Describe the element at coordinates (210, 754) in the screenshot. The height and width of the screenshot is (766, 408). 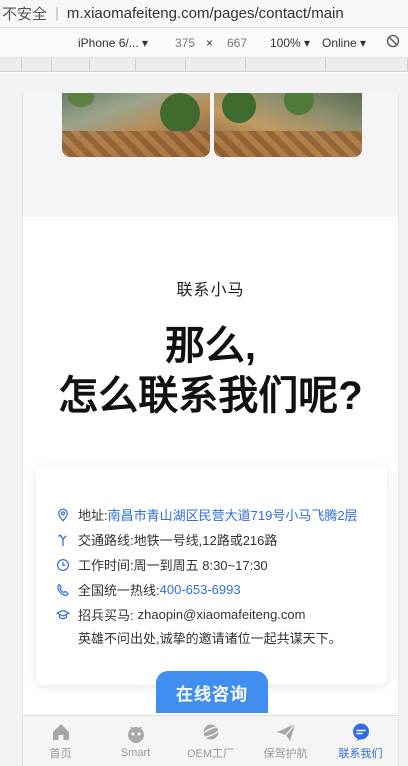
I see `tab-oem-label: OEM工厂` at that location.